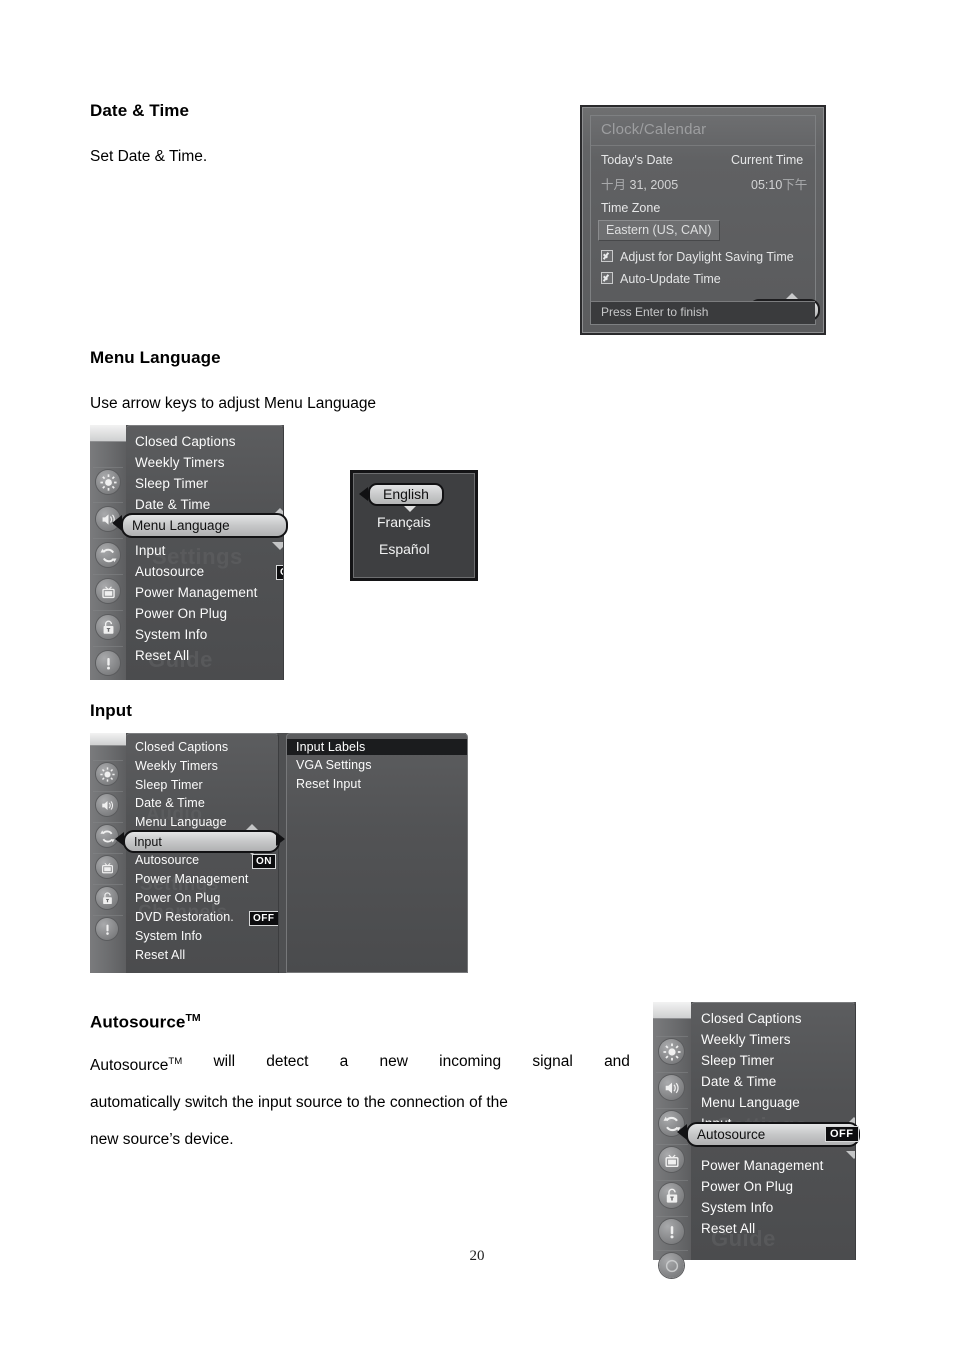  I want to click on info-icon-glyph, so click(671, 1231).